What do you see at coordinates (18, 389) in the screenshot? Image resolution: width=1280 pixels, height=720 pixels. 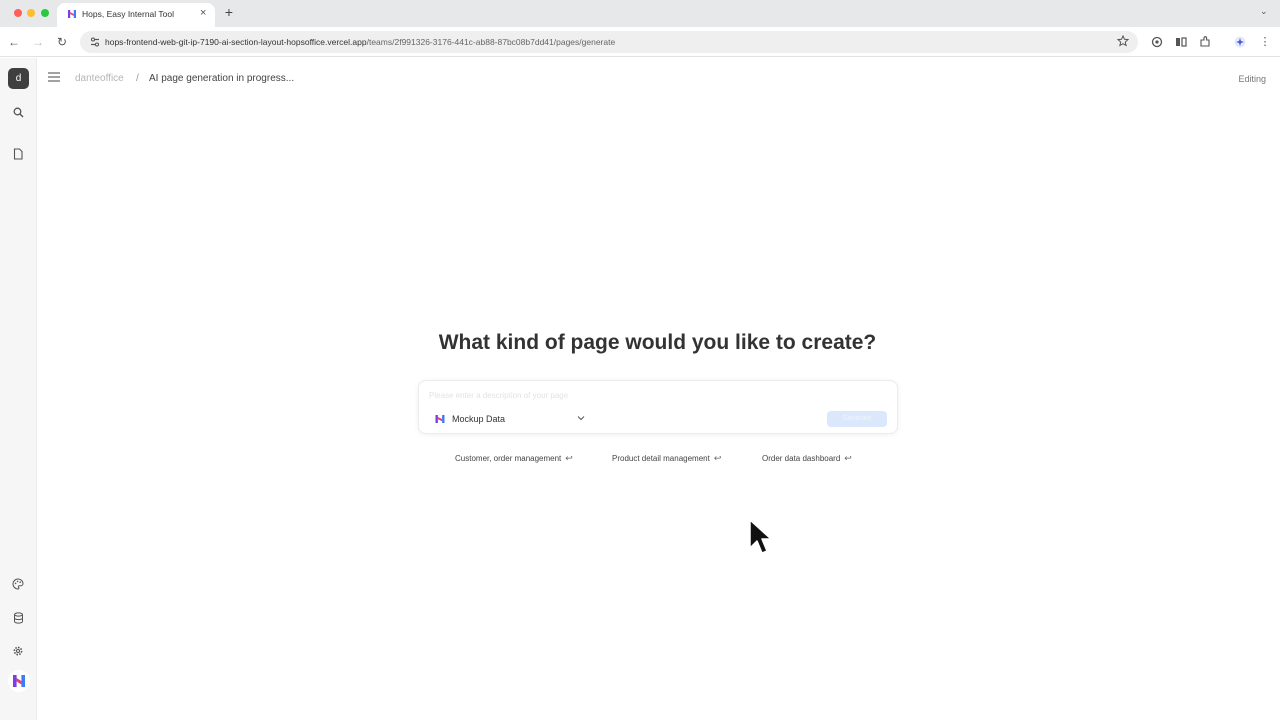 I see `app-sidebar: d` at bounding box center [18, 389].